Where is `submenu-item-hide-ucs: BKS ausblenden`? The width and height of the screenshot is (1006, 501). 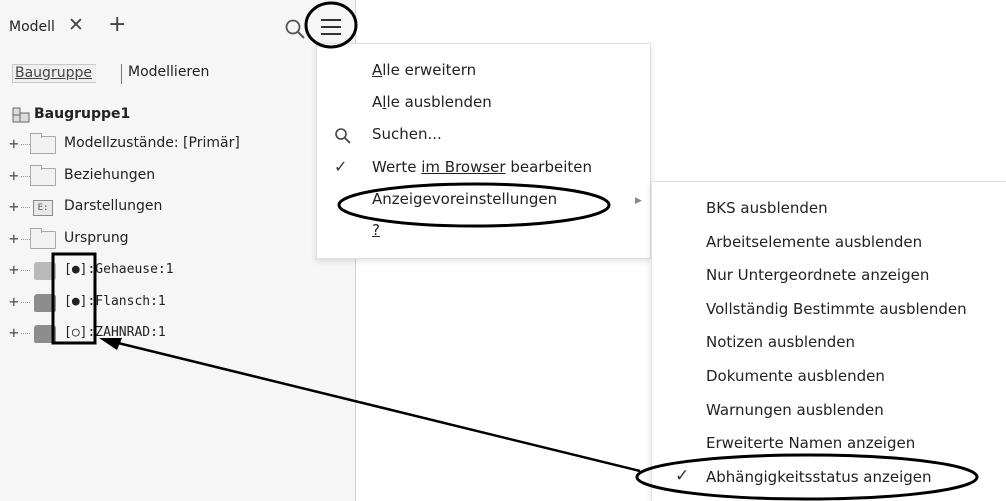
submenu-item-hide-ucs: BKS ausblenden is located at coordinates (767, 208).